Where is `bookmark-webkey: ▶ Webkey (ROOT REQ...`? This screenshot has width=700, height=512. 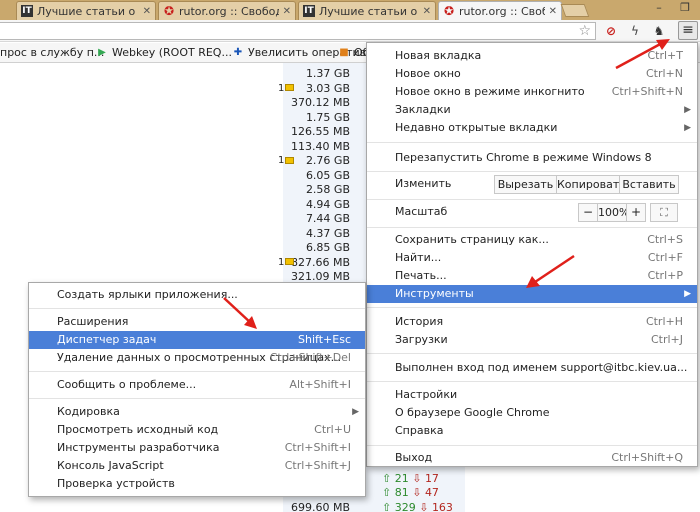 bookmark-webkey: ▶ Webkey (ROOT REQ... is located at coordinates (164, 52).